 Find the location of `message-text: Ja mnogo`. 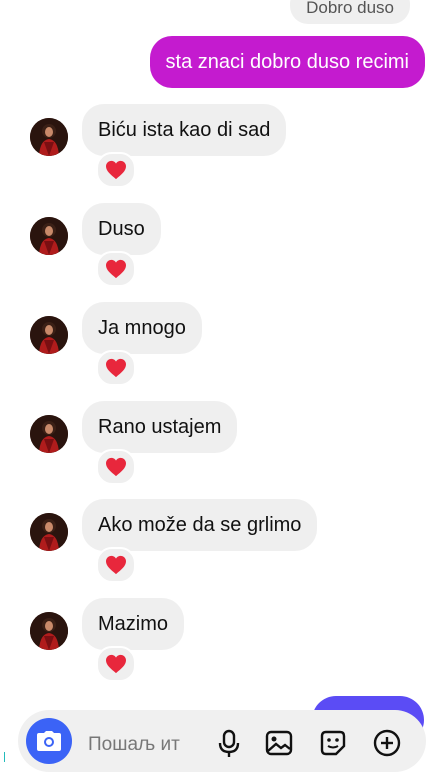

message-text: Ja mnogo is located at coordinates (142, 328).